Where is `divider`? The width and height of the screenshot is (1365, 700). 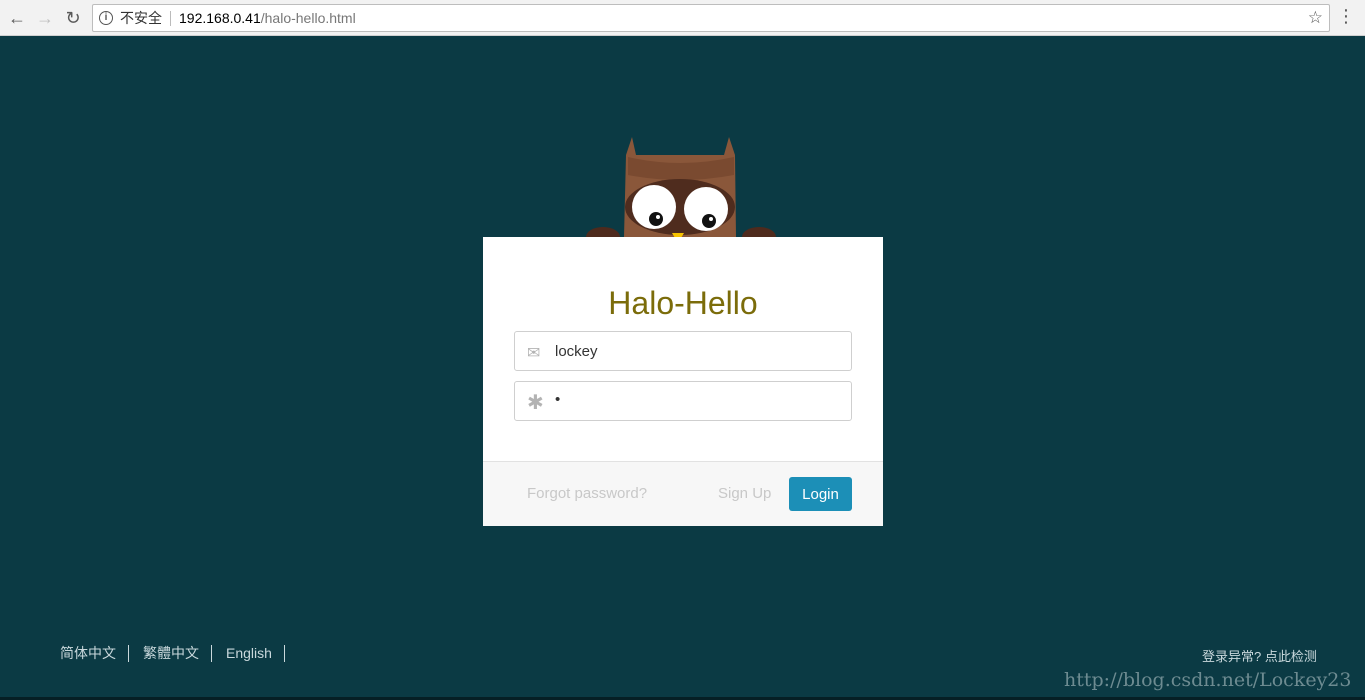
divider is located at coordinates (170, 18).